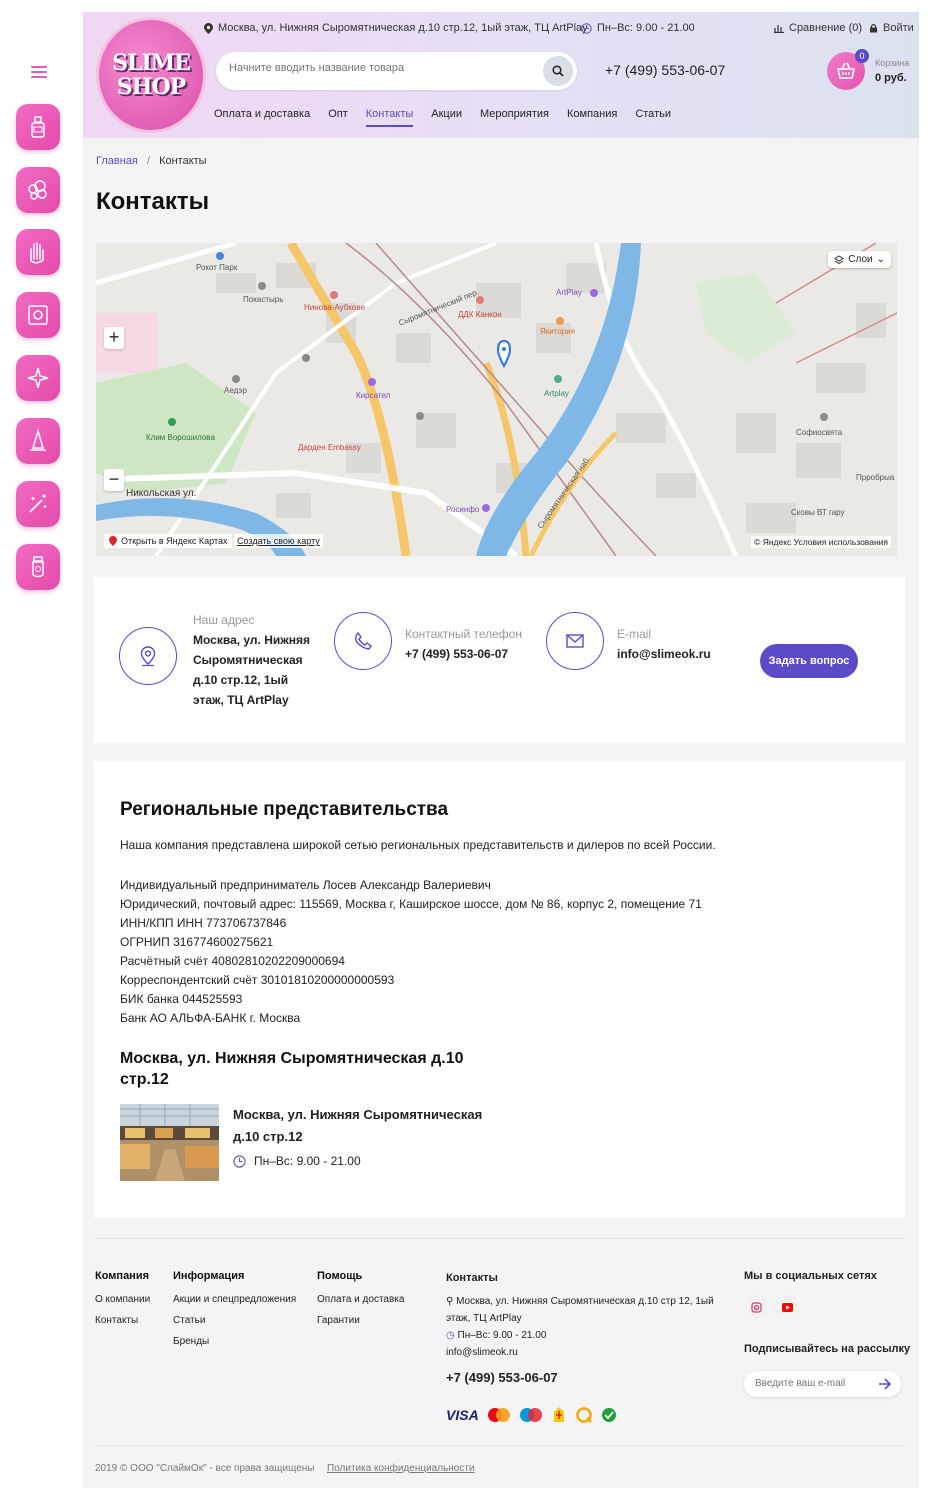 Image resolution: width=931 pixels, height=1500 pixels. Describe the element at coordinates (558, 1414) in the screenshot. I see `yandex-money-icon` at that location.